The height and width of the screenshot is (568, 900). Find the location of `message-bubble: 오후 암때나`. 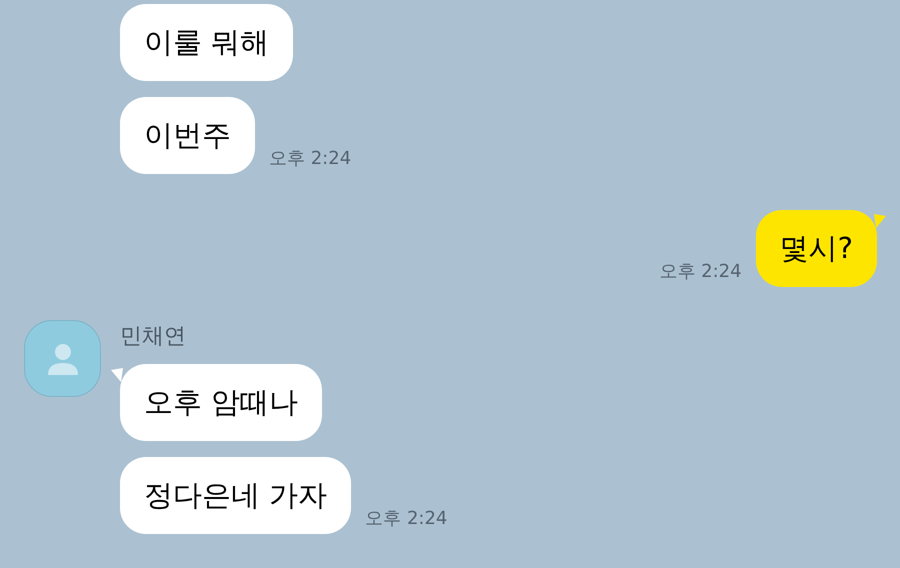

message-bubble: 오후 암때나 is located at coordinates (221, 402).